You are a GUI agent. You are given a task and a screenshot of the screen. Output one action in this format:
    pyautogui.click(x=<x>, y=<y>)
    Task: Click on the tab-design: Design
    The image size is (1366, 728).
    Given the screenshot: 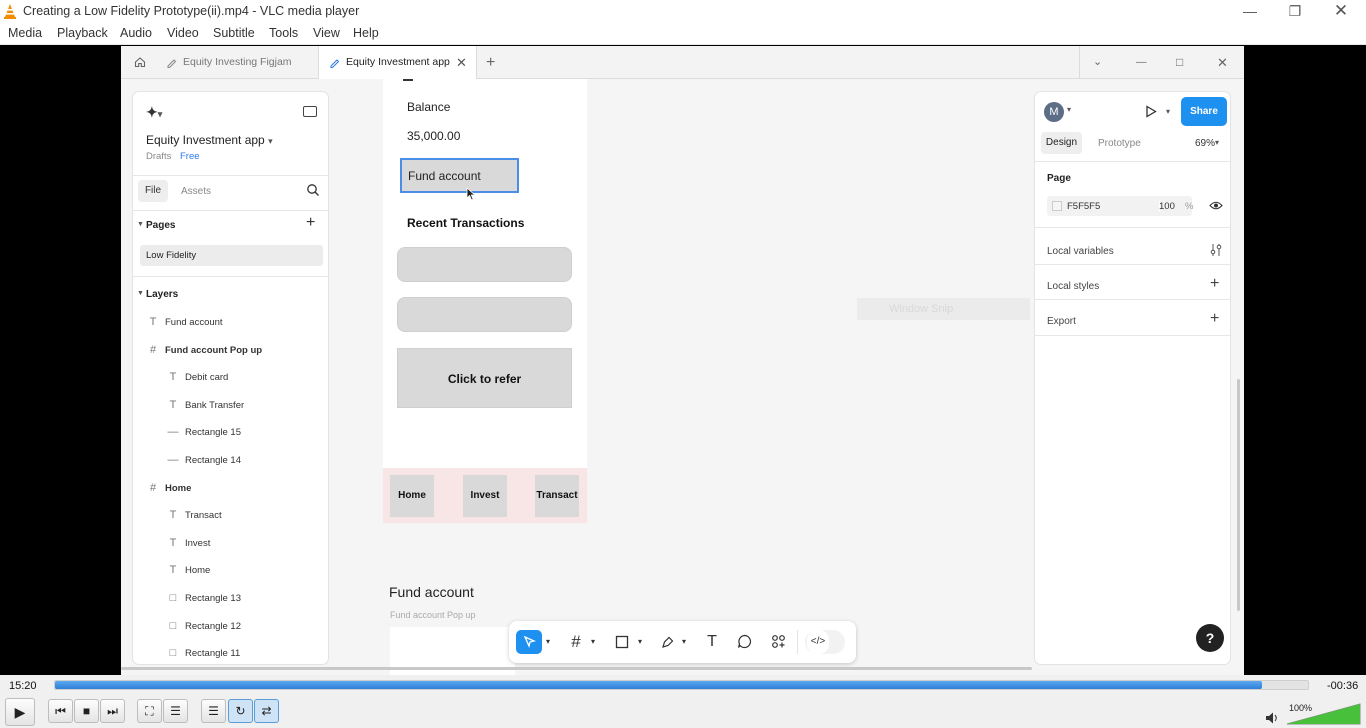 What is the action you would take?
    pyautogui.click(x=1061, y=143)
    